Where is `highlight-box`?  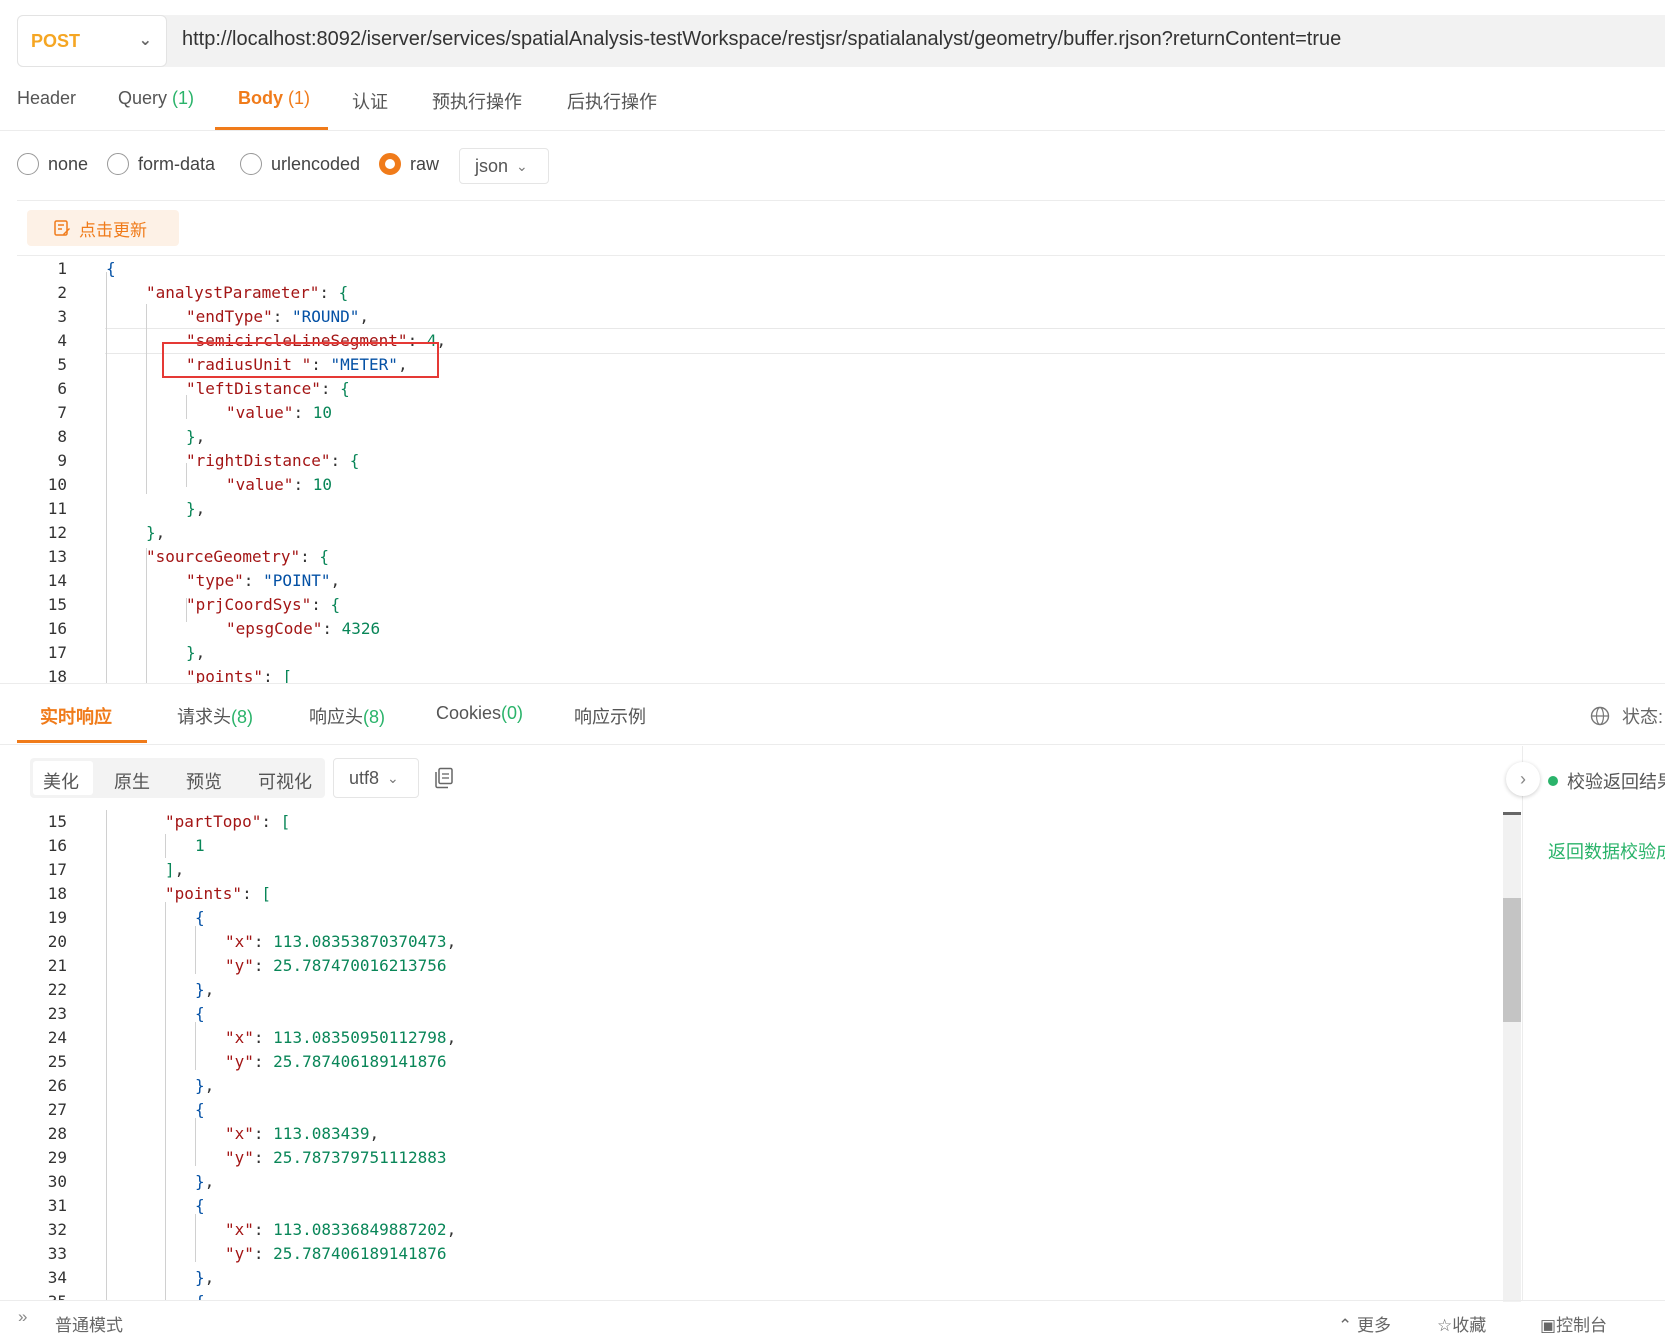
highlight-box is located at coordinates (300, 360).